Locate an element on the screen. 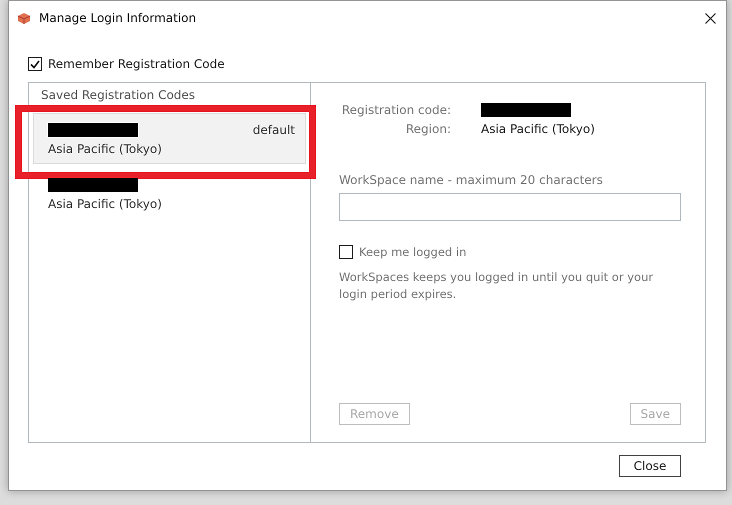 The width and height of the screenshot is (732, 505). close-icon is located at coordinates (710, 18).